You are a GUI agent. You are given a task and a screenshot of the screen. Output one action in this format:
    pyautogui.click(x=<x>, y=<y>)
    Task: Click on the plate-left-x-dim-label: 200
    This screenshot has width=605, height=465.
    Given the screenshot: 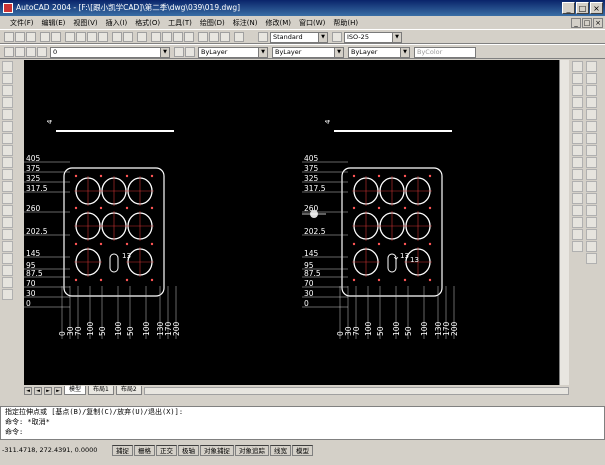 What is the action you would take?
    pyautogui.click(x=176, y=328)
    